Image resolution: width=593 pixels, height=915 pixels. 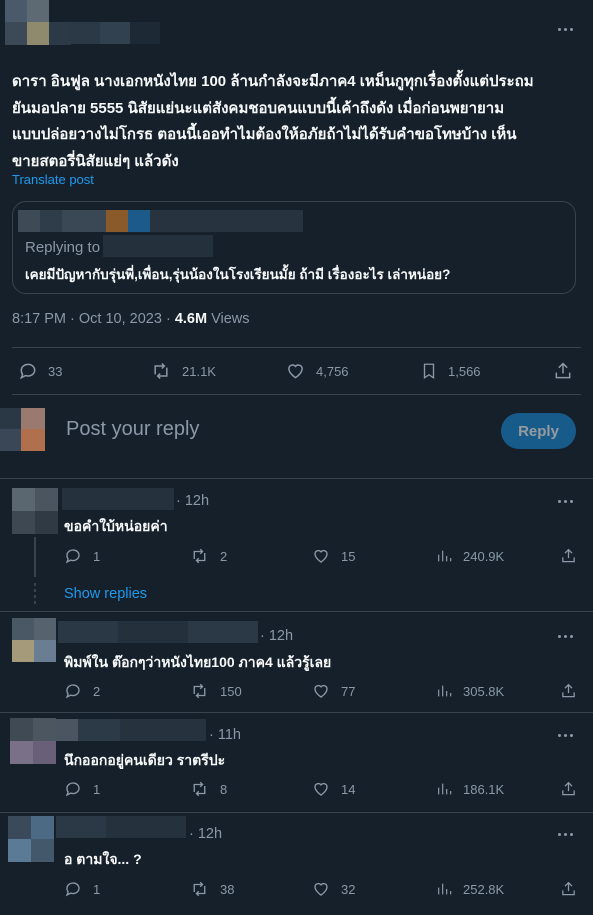 I want to click on repost-count: 21.1K, so click(x=199, y=371).